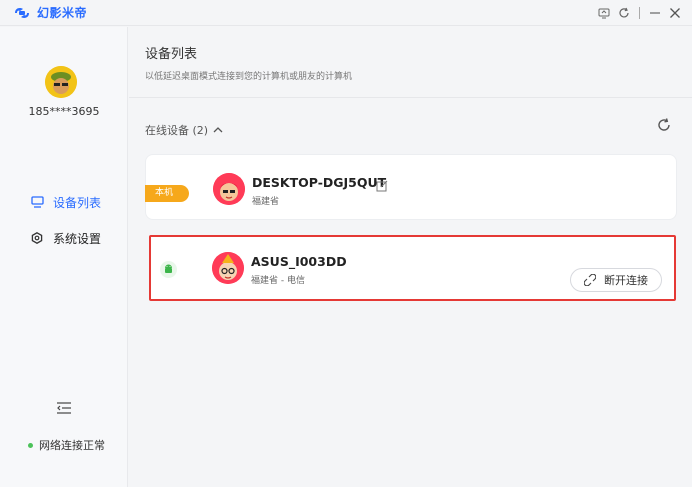 This screenshot has height=487, width=692. What do you see at coordinates (72, 445) in the screenshot?
I see `network-status-label: 网络连接正常` at bounding box center [72, 445].